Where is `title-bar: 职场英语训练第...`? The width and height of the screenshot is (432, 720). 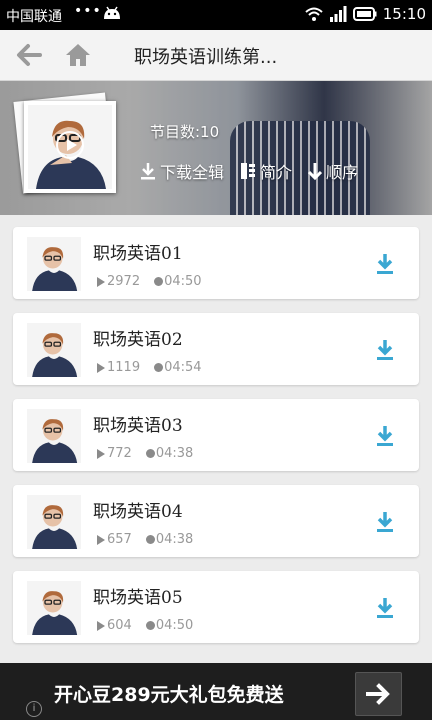
title-bar: 职场英语训练第... is located at coordinates (216, 55).